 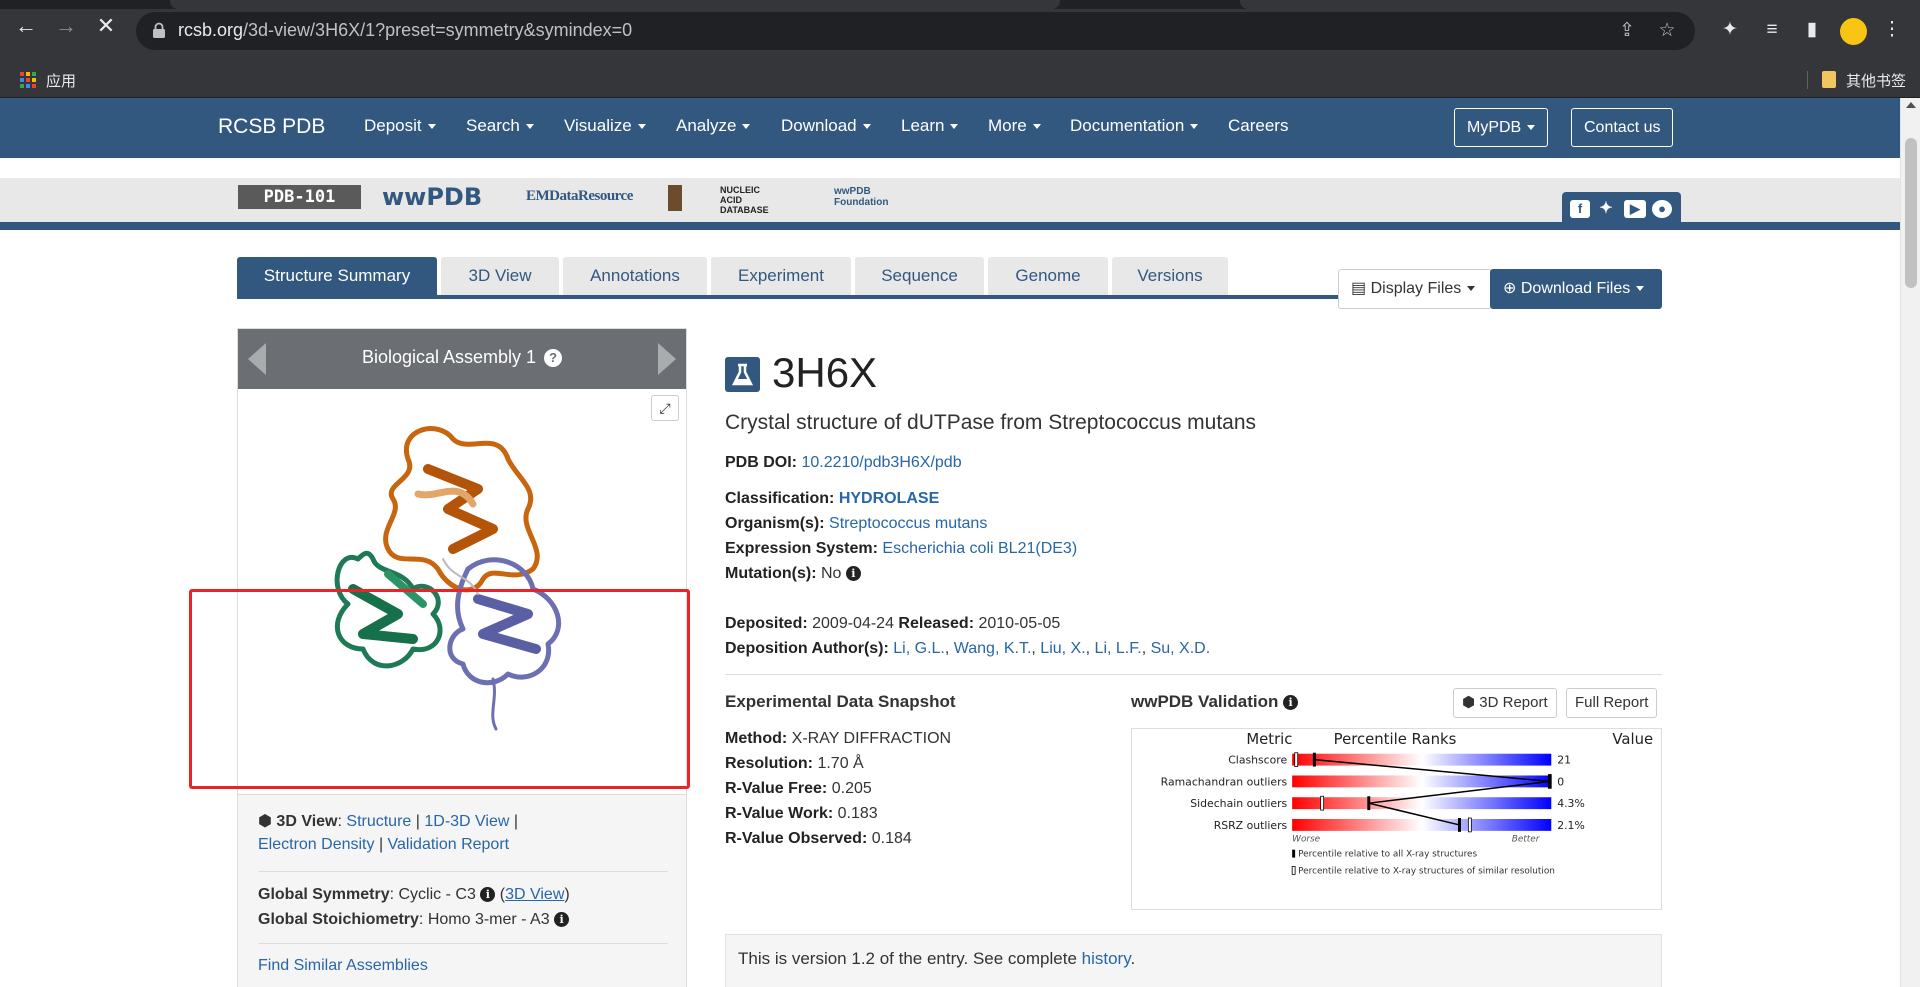 I want to click on side-panel-icon: ▮, so click(x=1812, y=30).